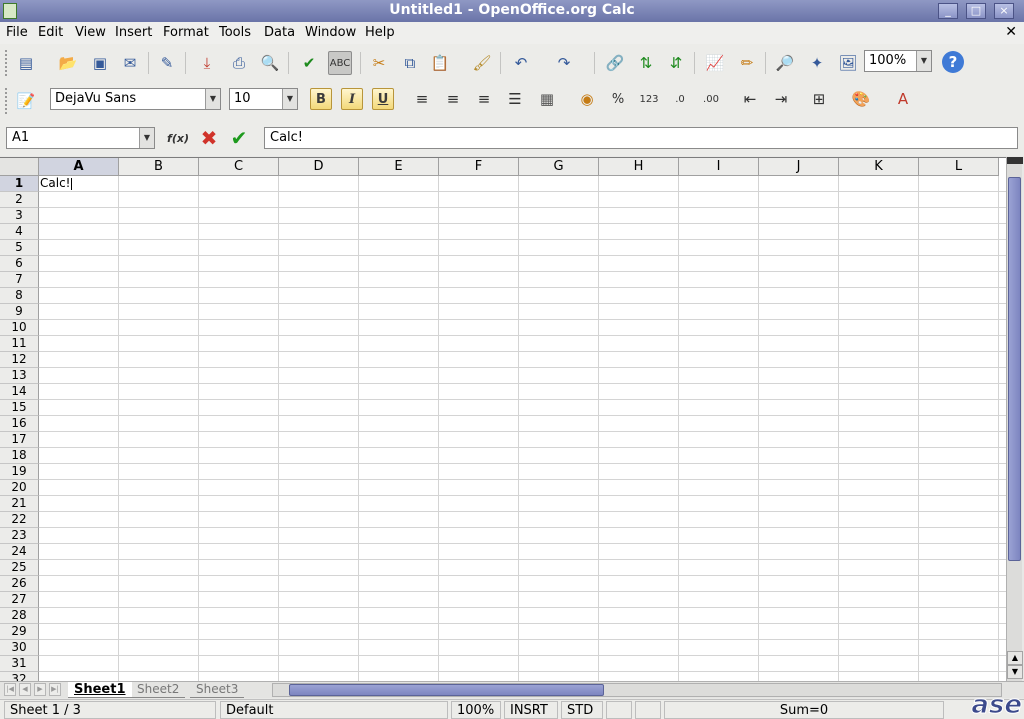  I want to click on column-header-h: H, so click(639, 167).